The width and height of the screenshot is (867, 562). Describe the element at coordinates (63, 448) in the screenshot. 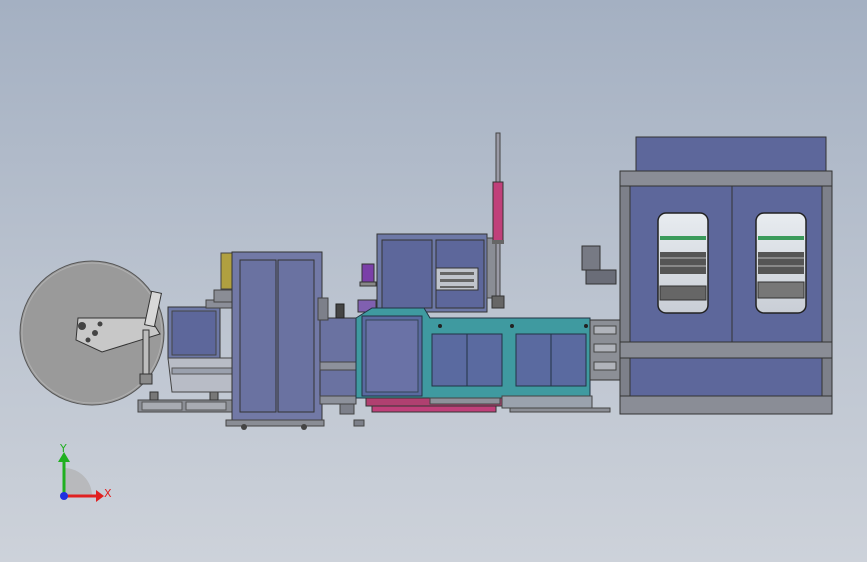

I see `y-axis-label: Y` at that location.